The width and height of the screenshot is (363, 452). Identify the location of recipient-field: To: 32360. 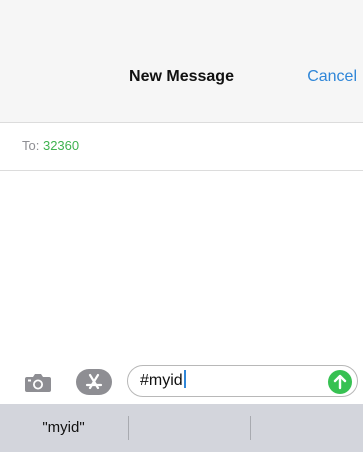
(181, 147).